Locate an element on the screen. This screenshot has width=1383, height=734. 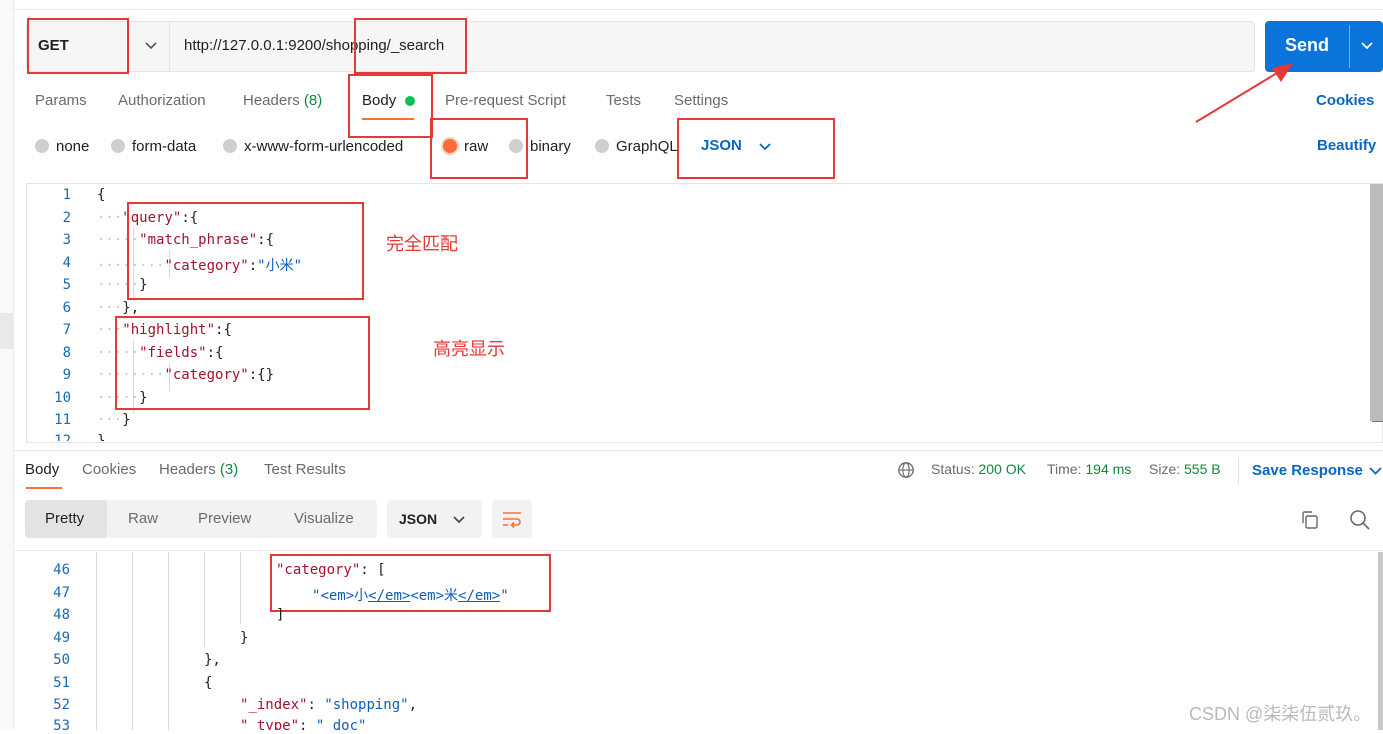
view-mode-raw: Raw is located at coordinates (143, 518).